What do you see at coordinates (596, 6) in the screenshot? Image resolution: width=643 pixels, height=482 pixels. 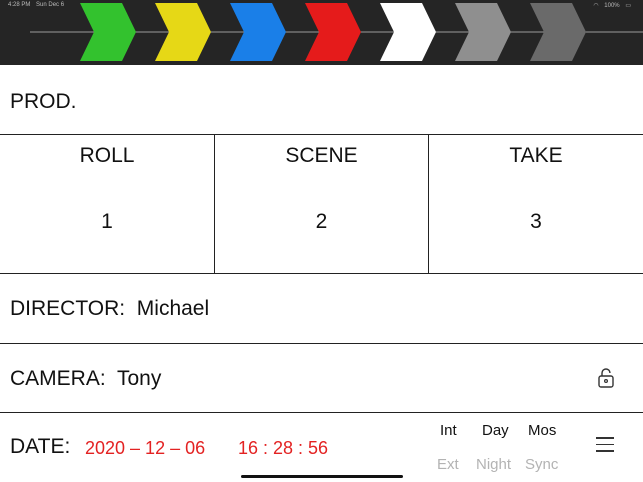 I see `wifi-icon: ◠` at bounding box center [596, 6].